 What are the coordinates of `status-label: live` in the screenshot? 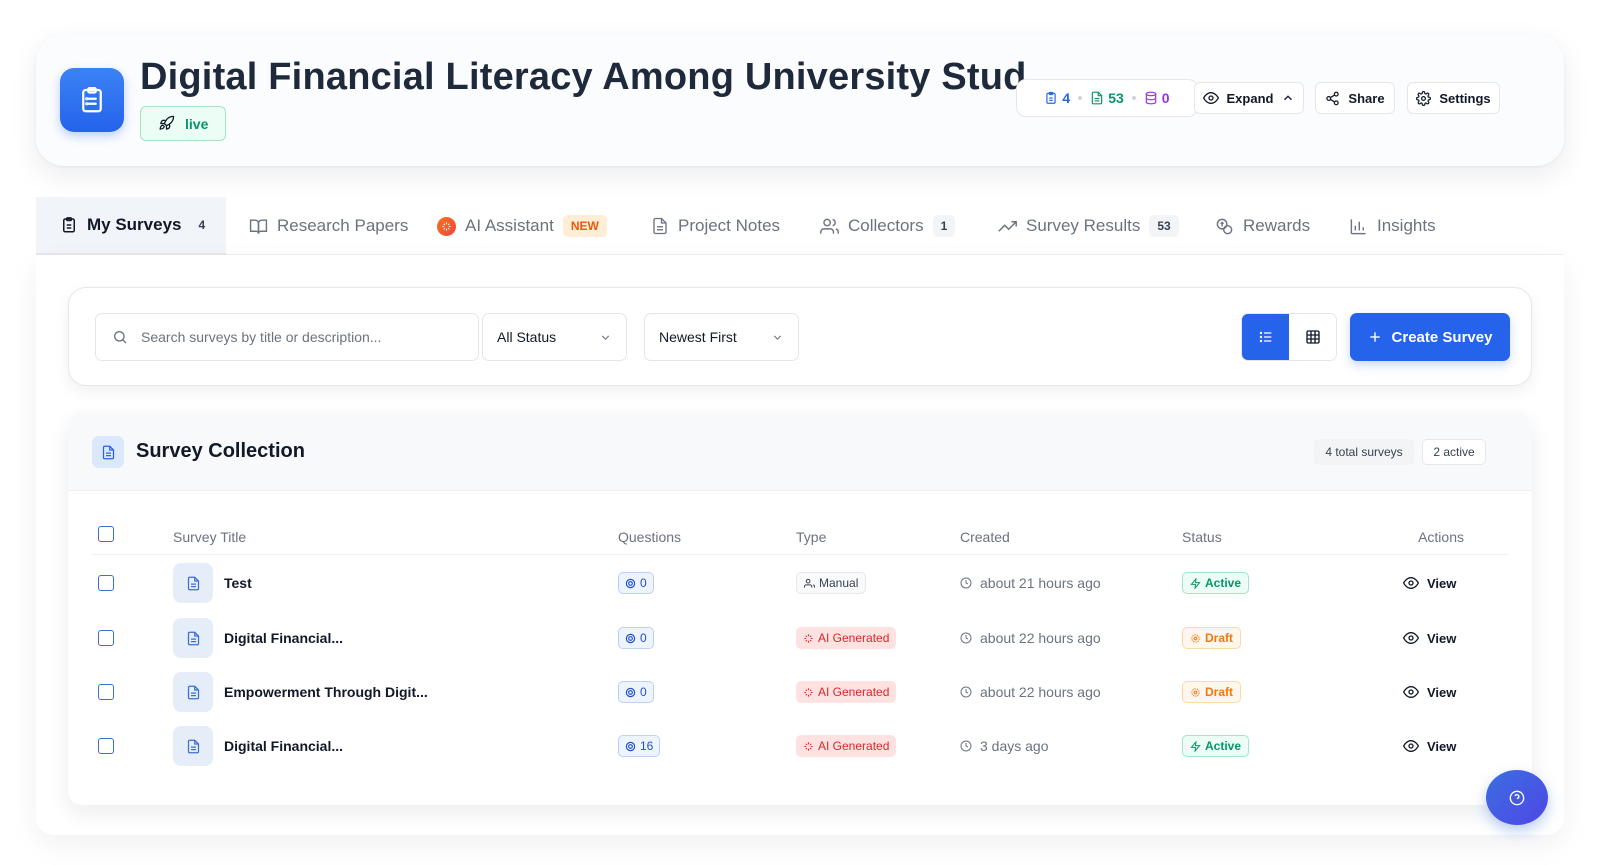 It's located at (197, 123).